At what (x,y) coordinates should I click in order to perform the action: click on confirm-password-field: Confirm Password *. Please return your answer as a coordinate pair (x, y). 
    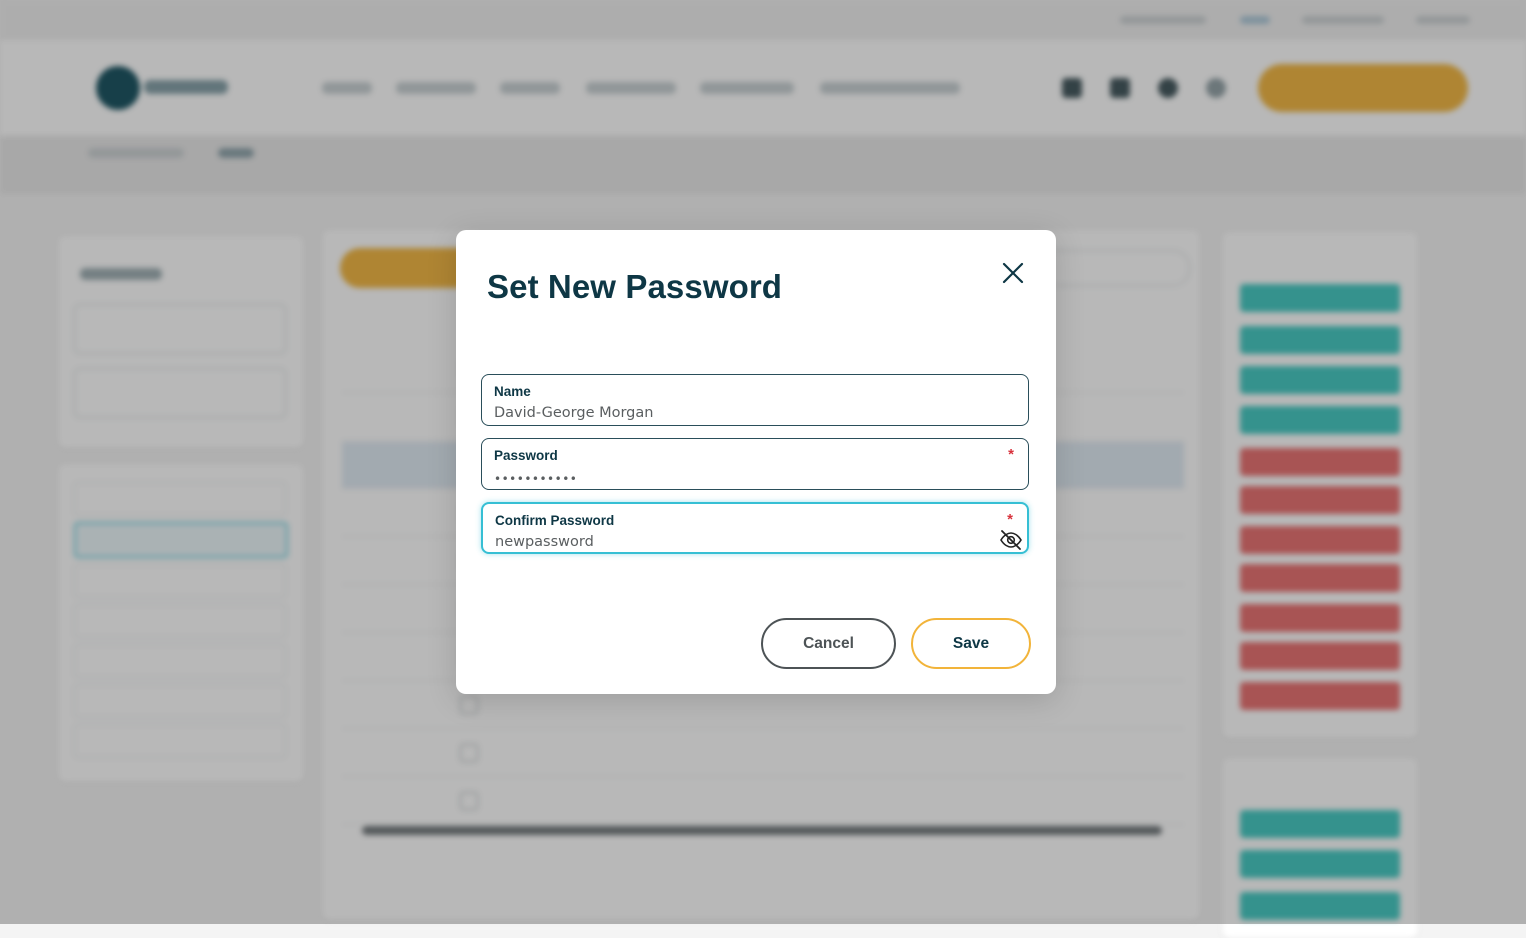
    Looking at the image, I should click on (755, 528).